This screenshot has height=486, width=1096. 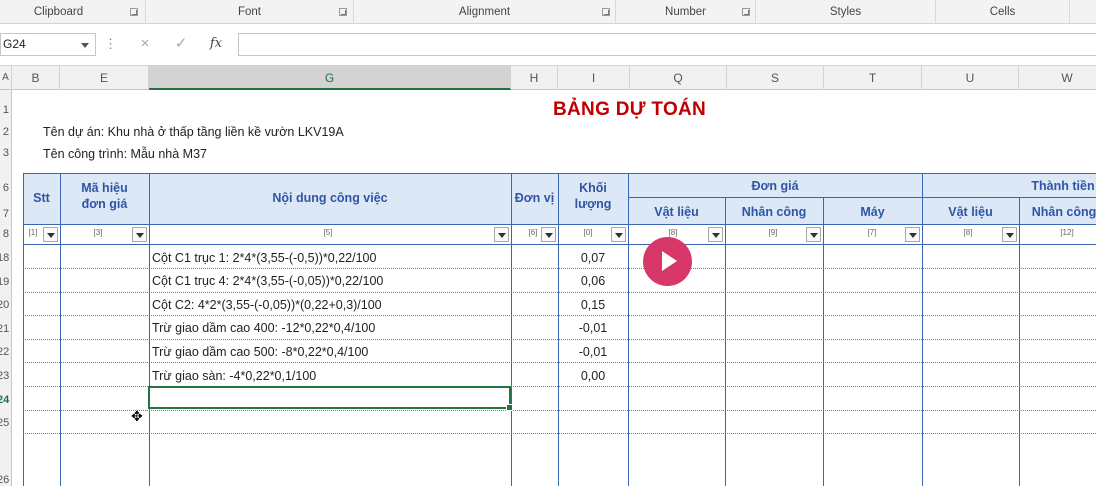 What do you see at coordinates (134, 12) in the screenshot?
I see `clipboard-launcher-icon` at bounding box center [134, 12].